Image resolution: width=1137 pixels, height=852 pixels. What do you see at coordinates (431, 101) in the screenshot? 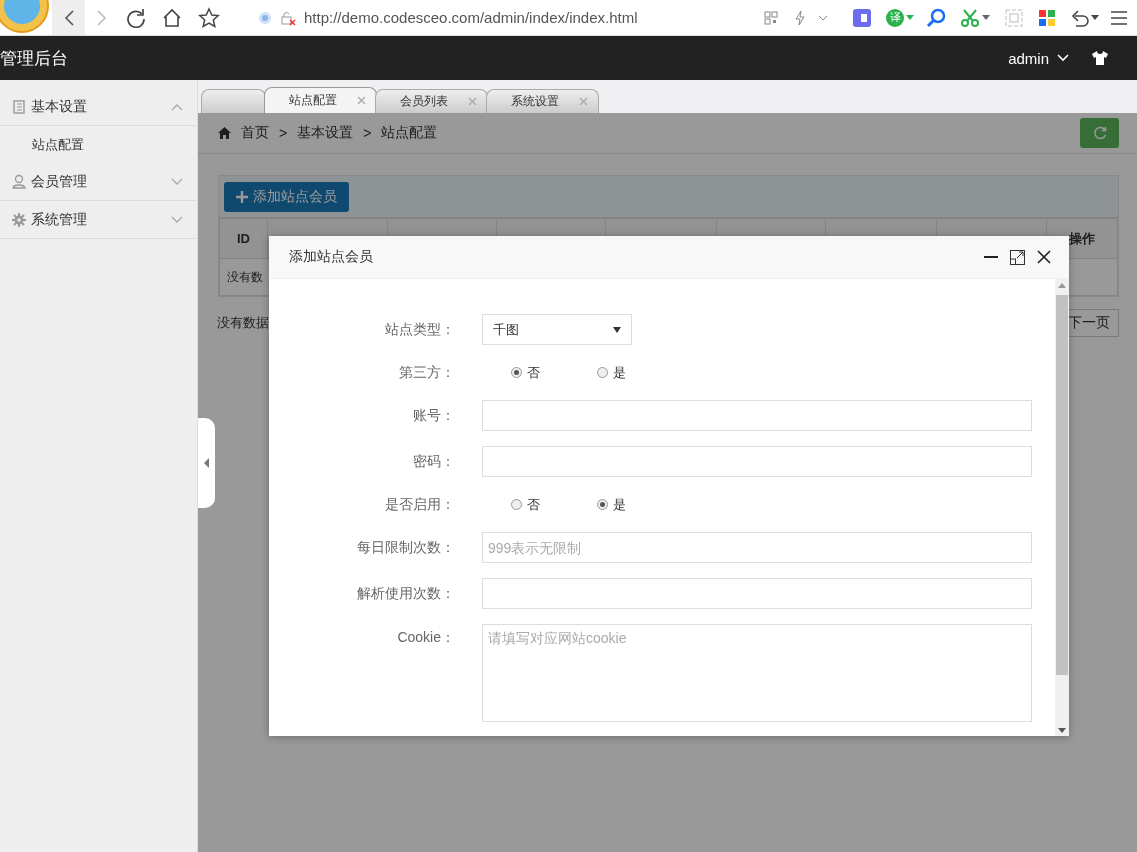
I see `tab: 会员列表` at bounding box center [431, 101].